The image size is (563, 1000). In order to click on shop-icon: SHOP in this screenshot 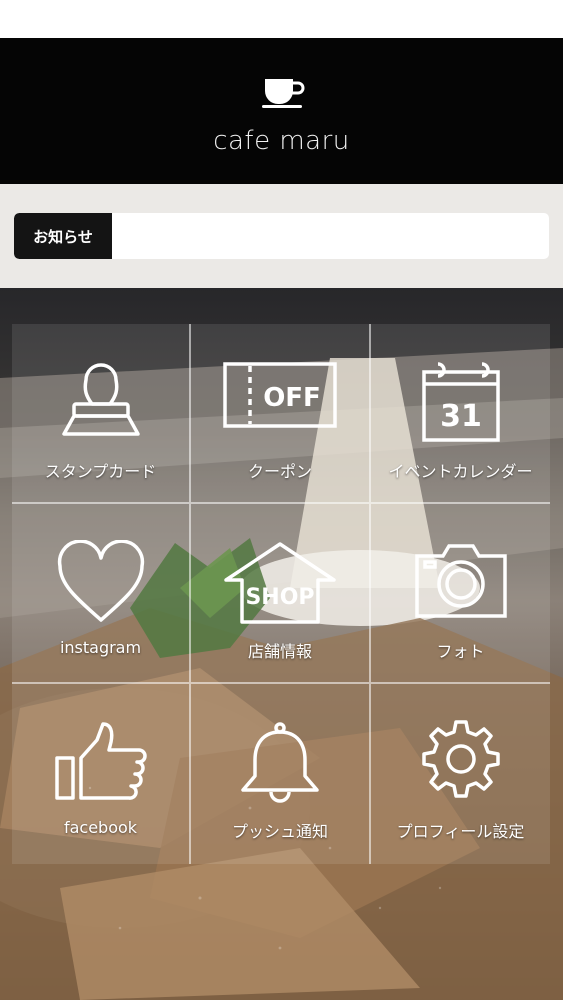, I will do `click(280, 583)`.